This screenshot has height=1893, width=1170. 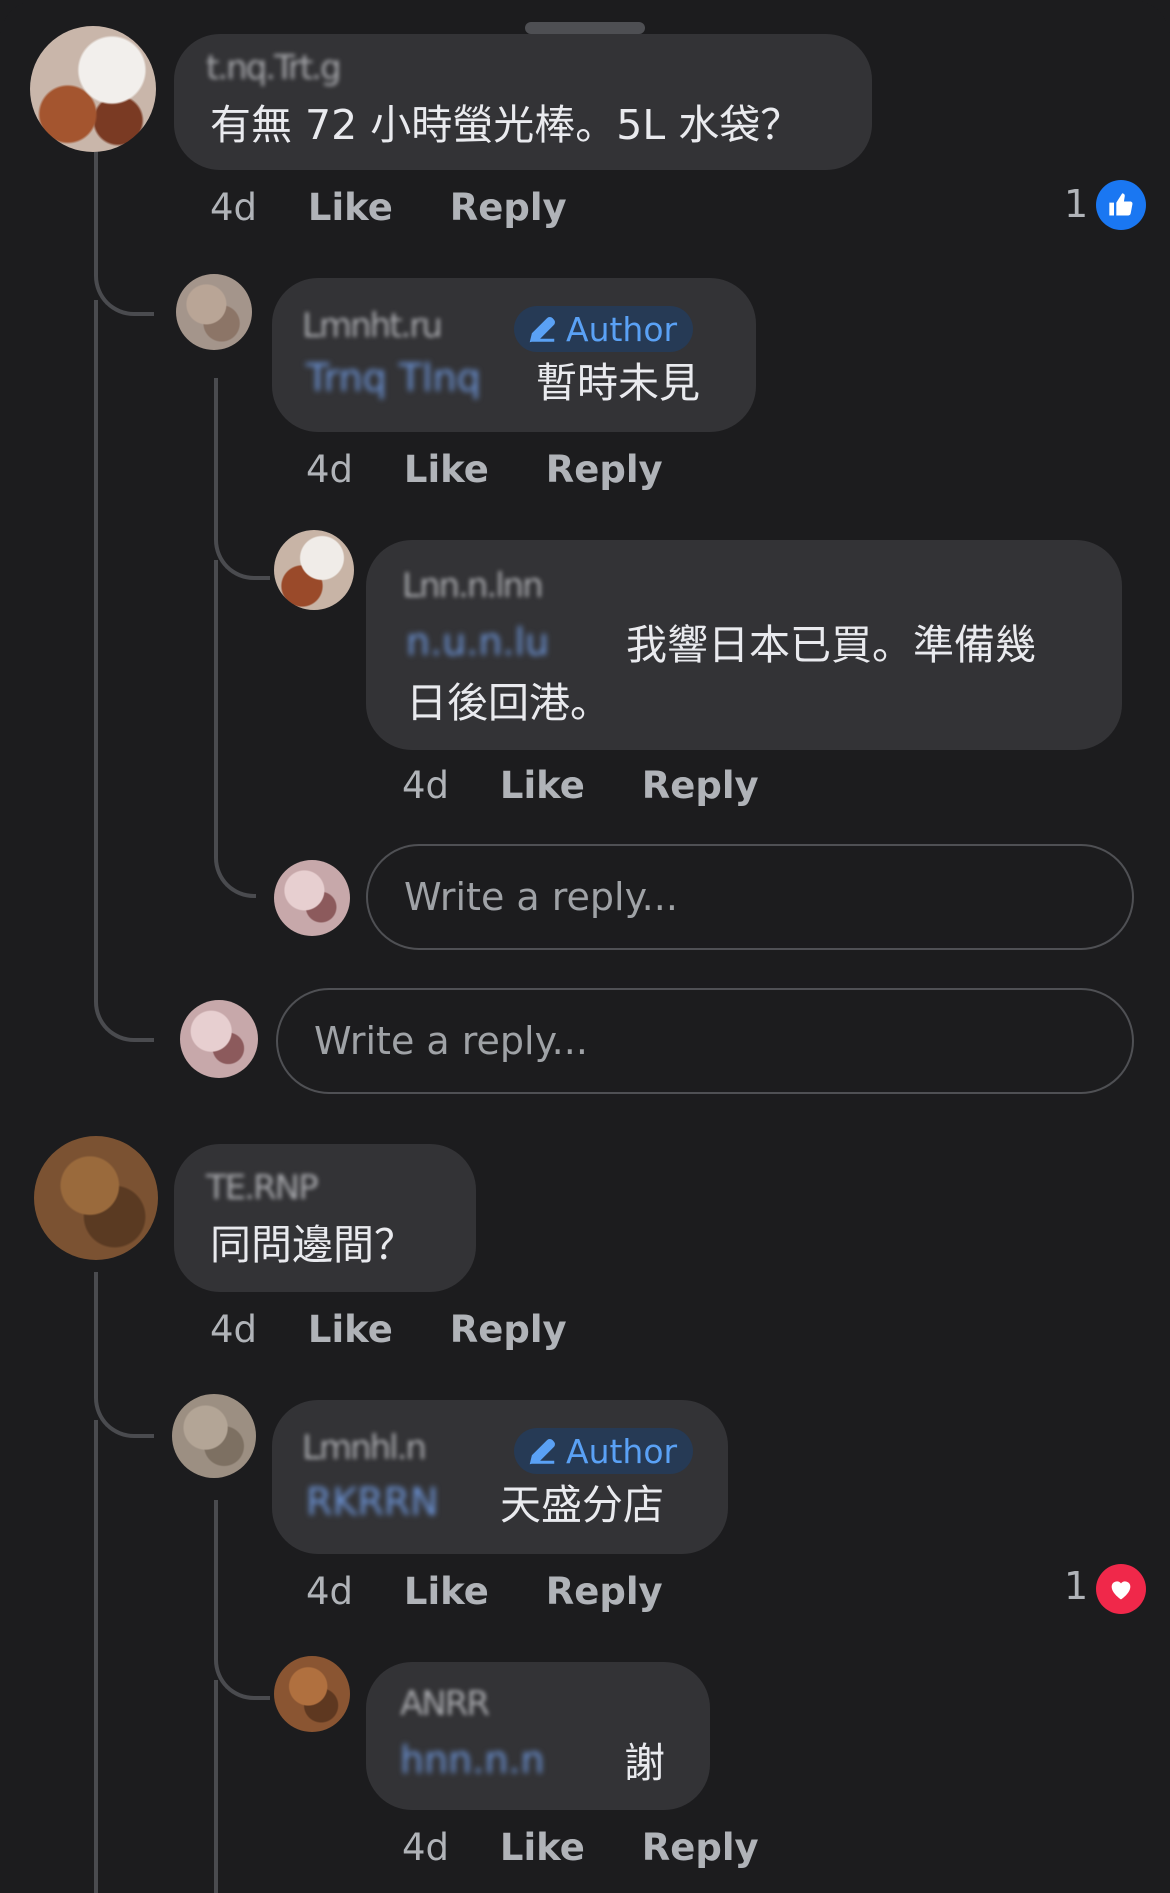 I want to click on comment-bubble: t.nq.Trt.g 有無 72 小時螢光棒。5L 水袋？, so click(x=523, y=102).